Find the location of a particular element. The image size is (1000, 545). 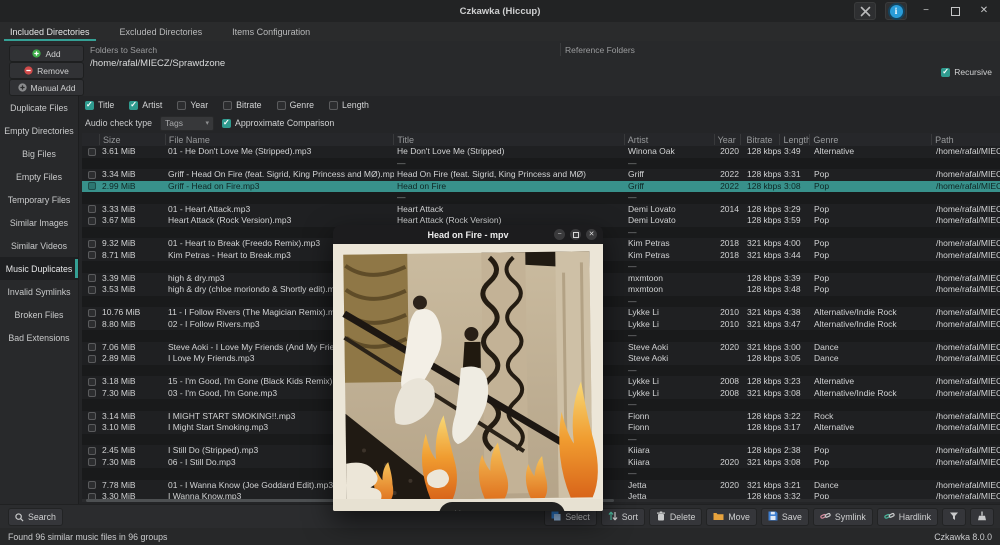

criteria-label: Title is located at coordinates (106, 105).